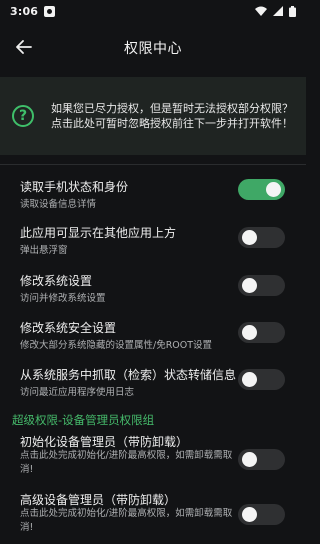  I want to click on permission-title: 读取手机状态和身份, so click(74, 187).